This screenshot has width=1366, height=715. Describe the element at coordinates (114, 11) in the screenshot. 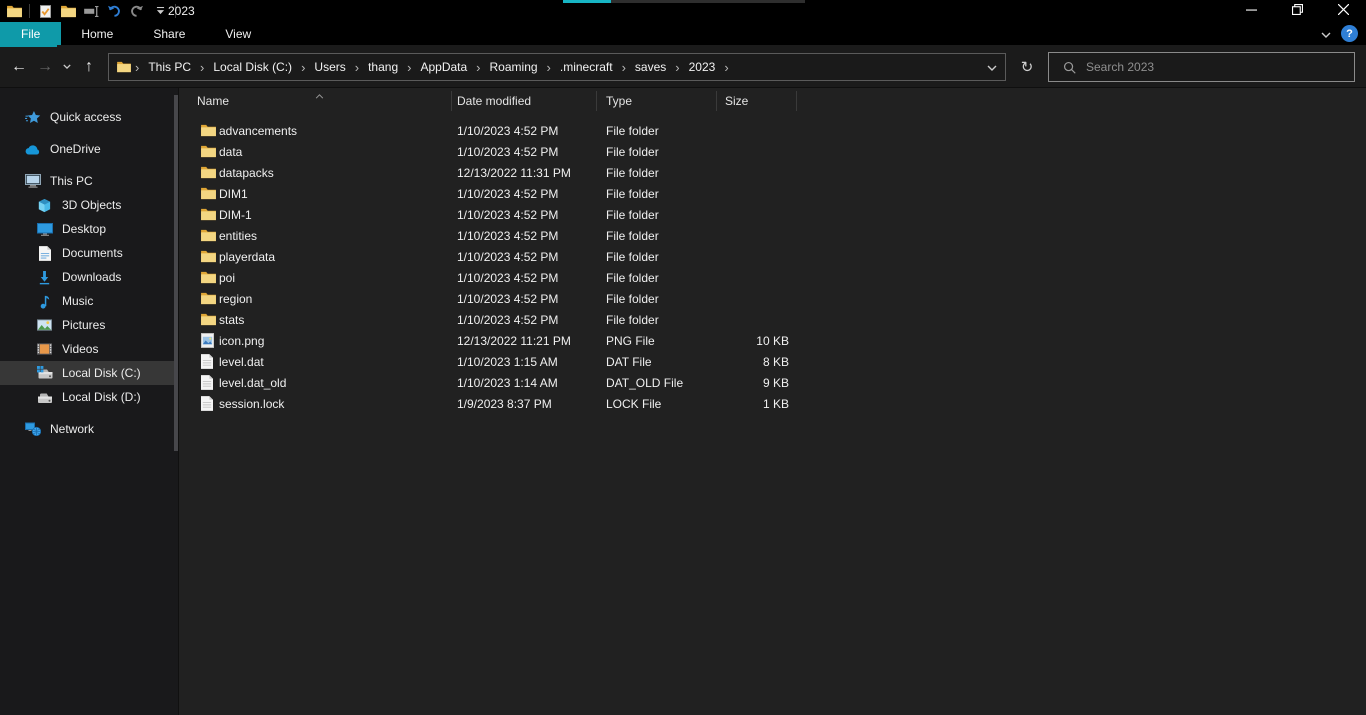

I see `undo-icon` at that location.